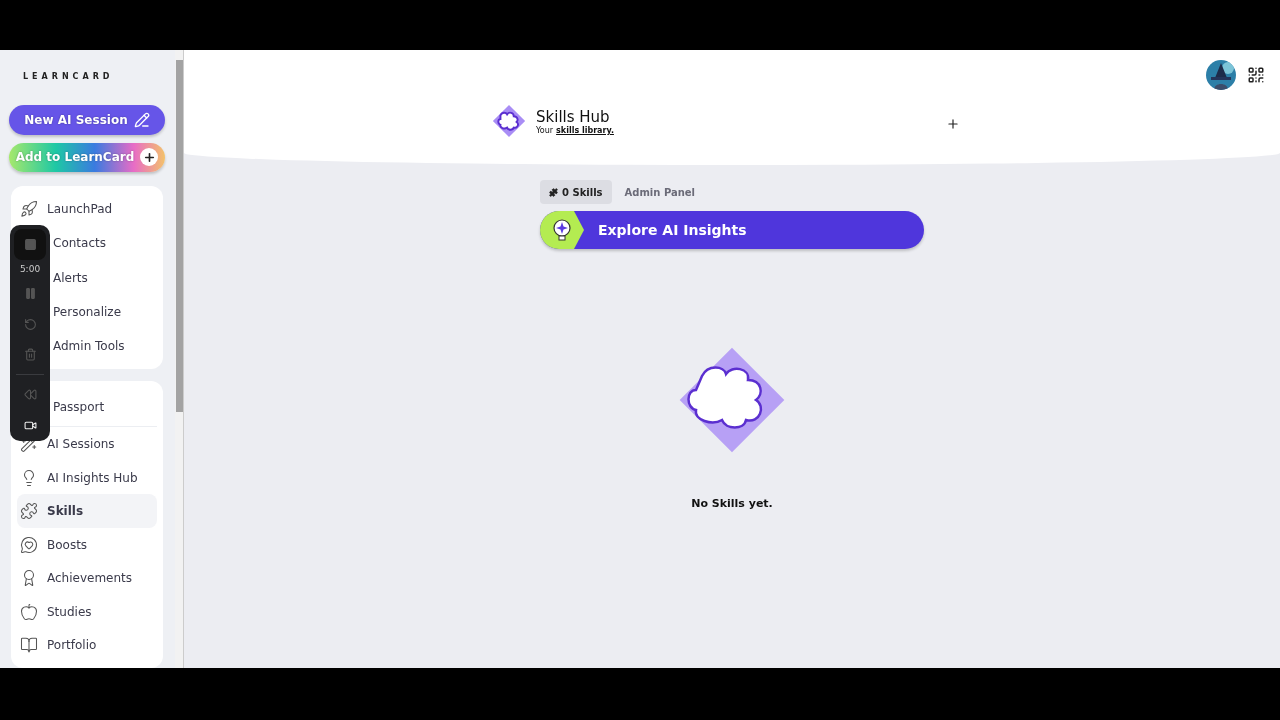 The image size is (1280, 720). What do you see at coordinates (104, 346) in the screenshot?
I see `nav-item: Admin Tools` at bounding box center [104, 346].